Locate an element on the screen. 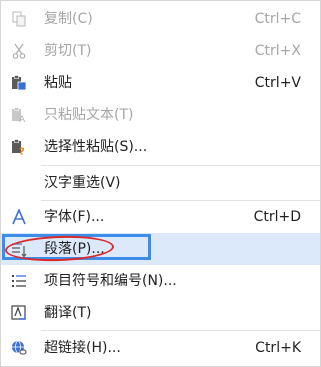 This screenshot has height=367, width=321. hyperlink-icon is located at coordinates (19, 347).